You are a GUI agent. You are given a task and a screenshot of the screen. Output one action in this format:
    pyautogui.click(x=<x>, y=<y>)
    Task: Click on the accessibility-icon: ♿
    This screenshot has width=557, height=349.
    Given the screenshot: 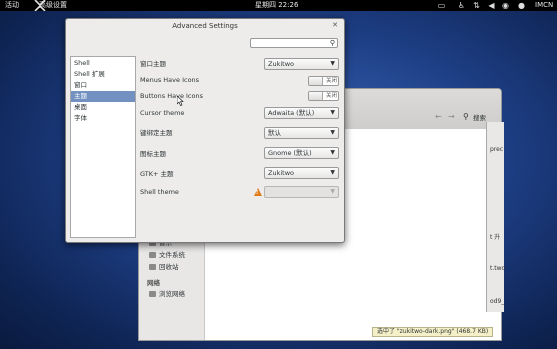 What is the action you would take?
    pyautogui.click(x=461, y=5)
    